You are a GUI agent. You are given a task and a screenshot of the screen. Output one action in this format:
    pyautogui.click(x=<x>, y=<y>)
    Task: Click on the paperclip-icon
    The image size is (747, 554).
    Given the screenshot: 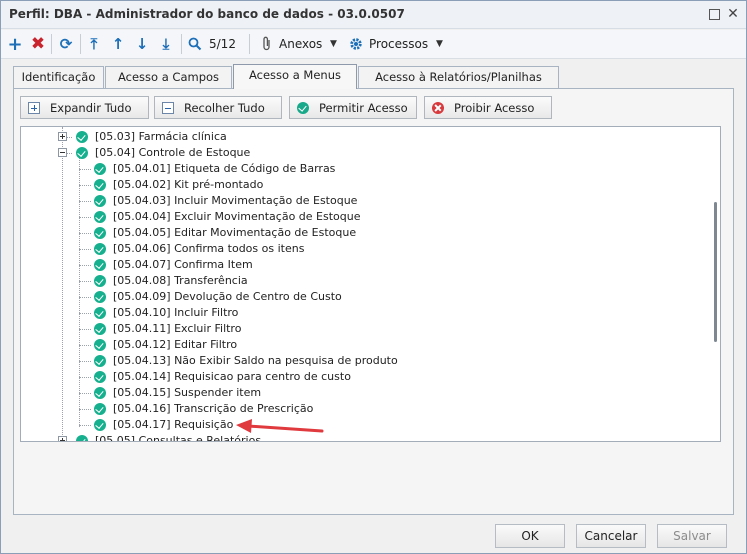 What is the action you would take?
    pyautogui.click(x=267, y=44)
    